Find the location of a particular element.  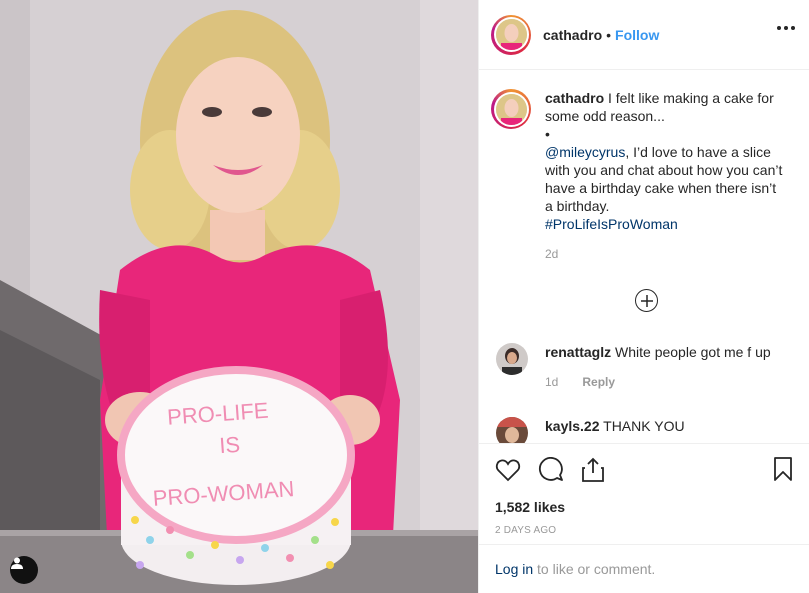

mention-link: @mileycyrus is located at coordinates (585, 152).